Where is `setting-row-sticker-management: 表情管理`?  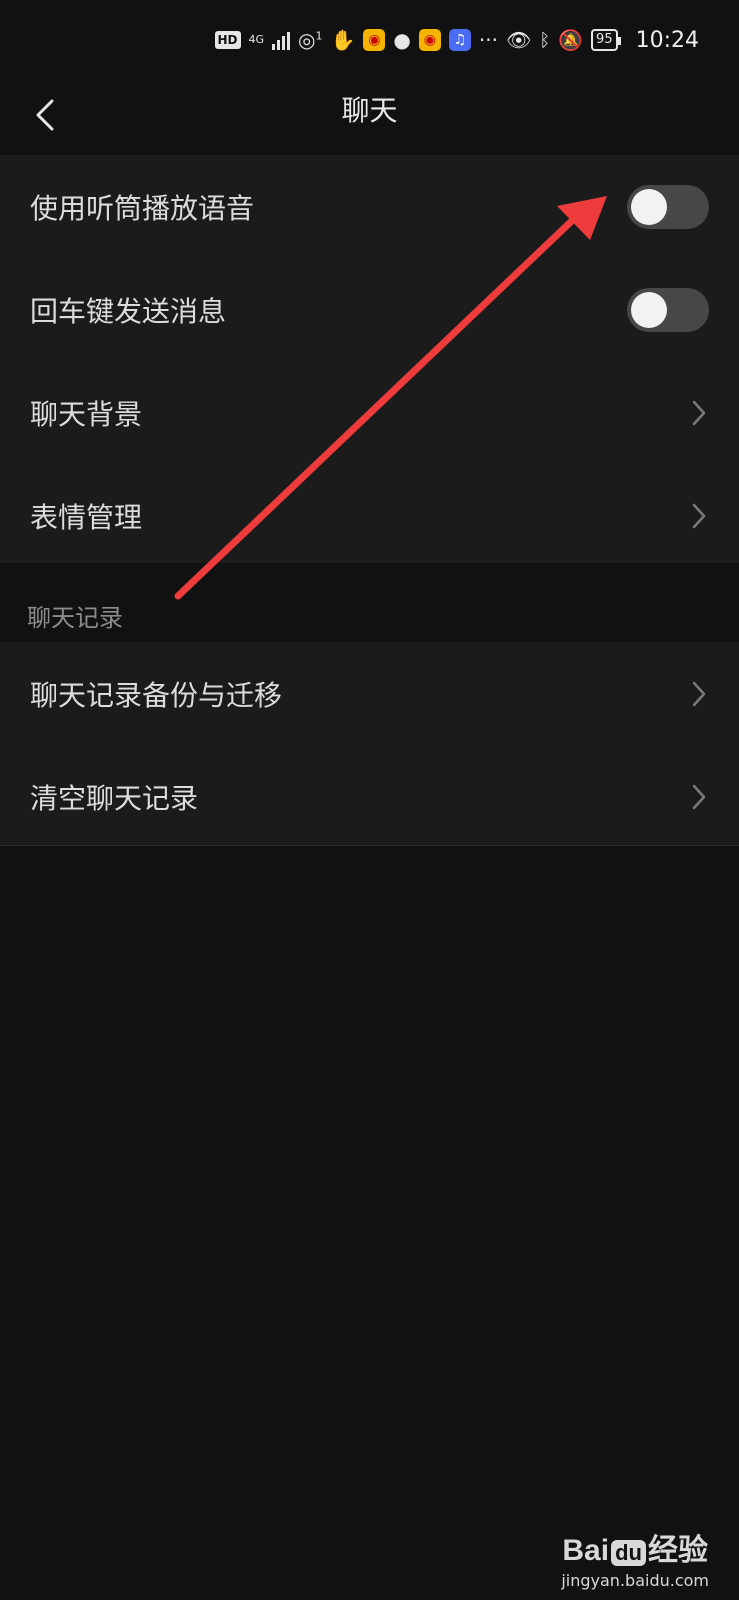
setting-row-sticker-management: 表情管理 is located at coordinates (369, 515).